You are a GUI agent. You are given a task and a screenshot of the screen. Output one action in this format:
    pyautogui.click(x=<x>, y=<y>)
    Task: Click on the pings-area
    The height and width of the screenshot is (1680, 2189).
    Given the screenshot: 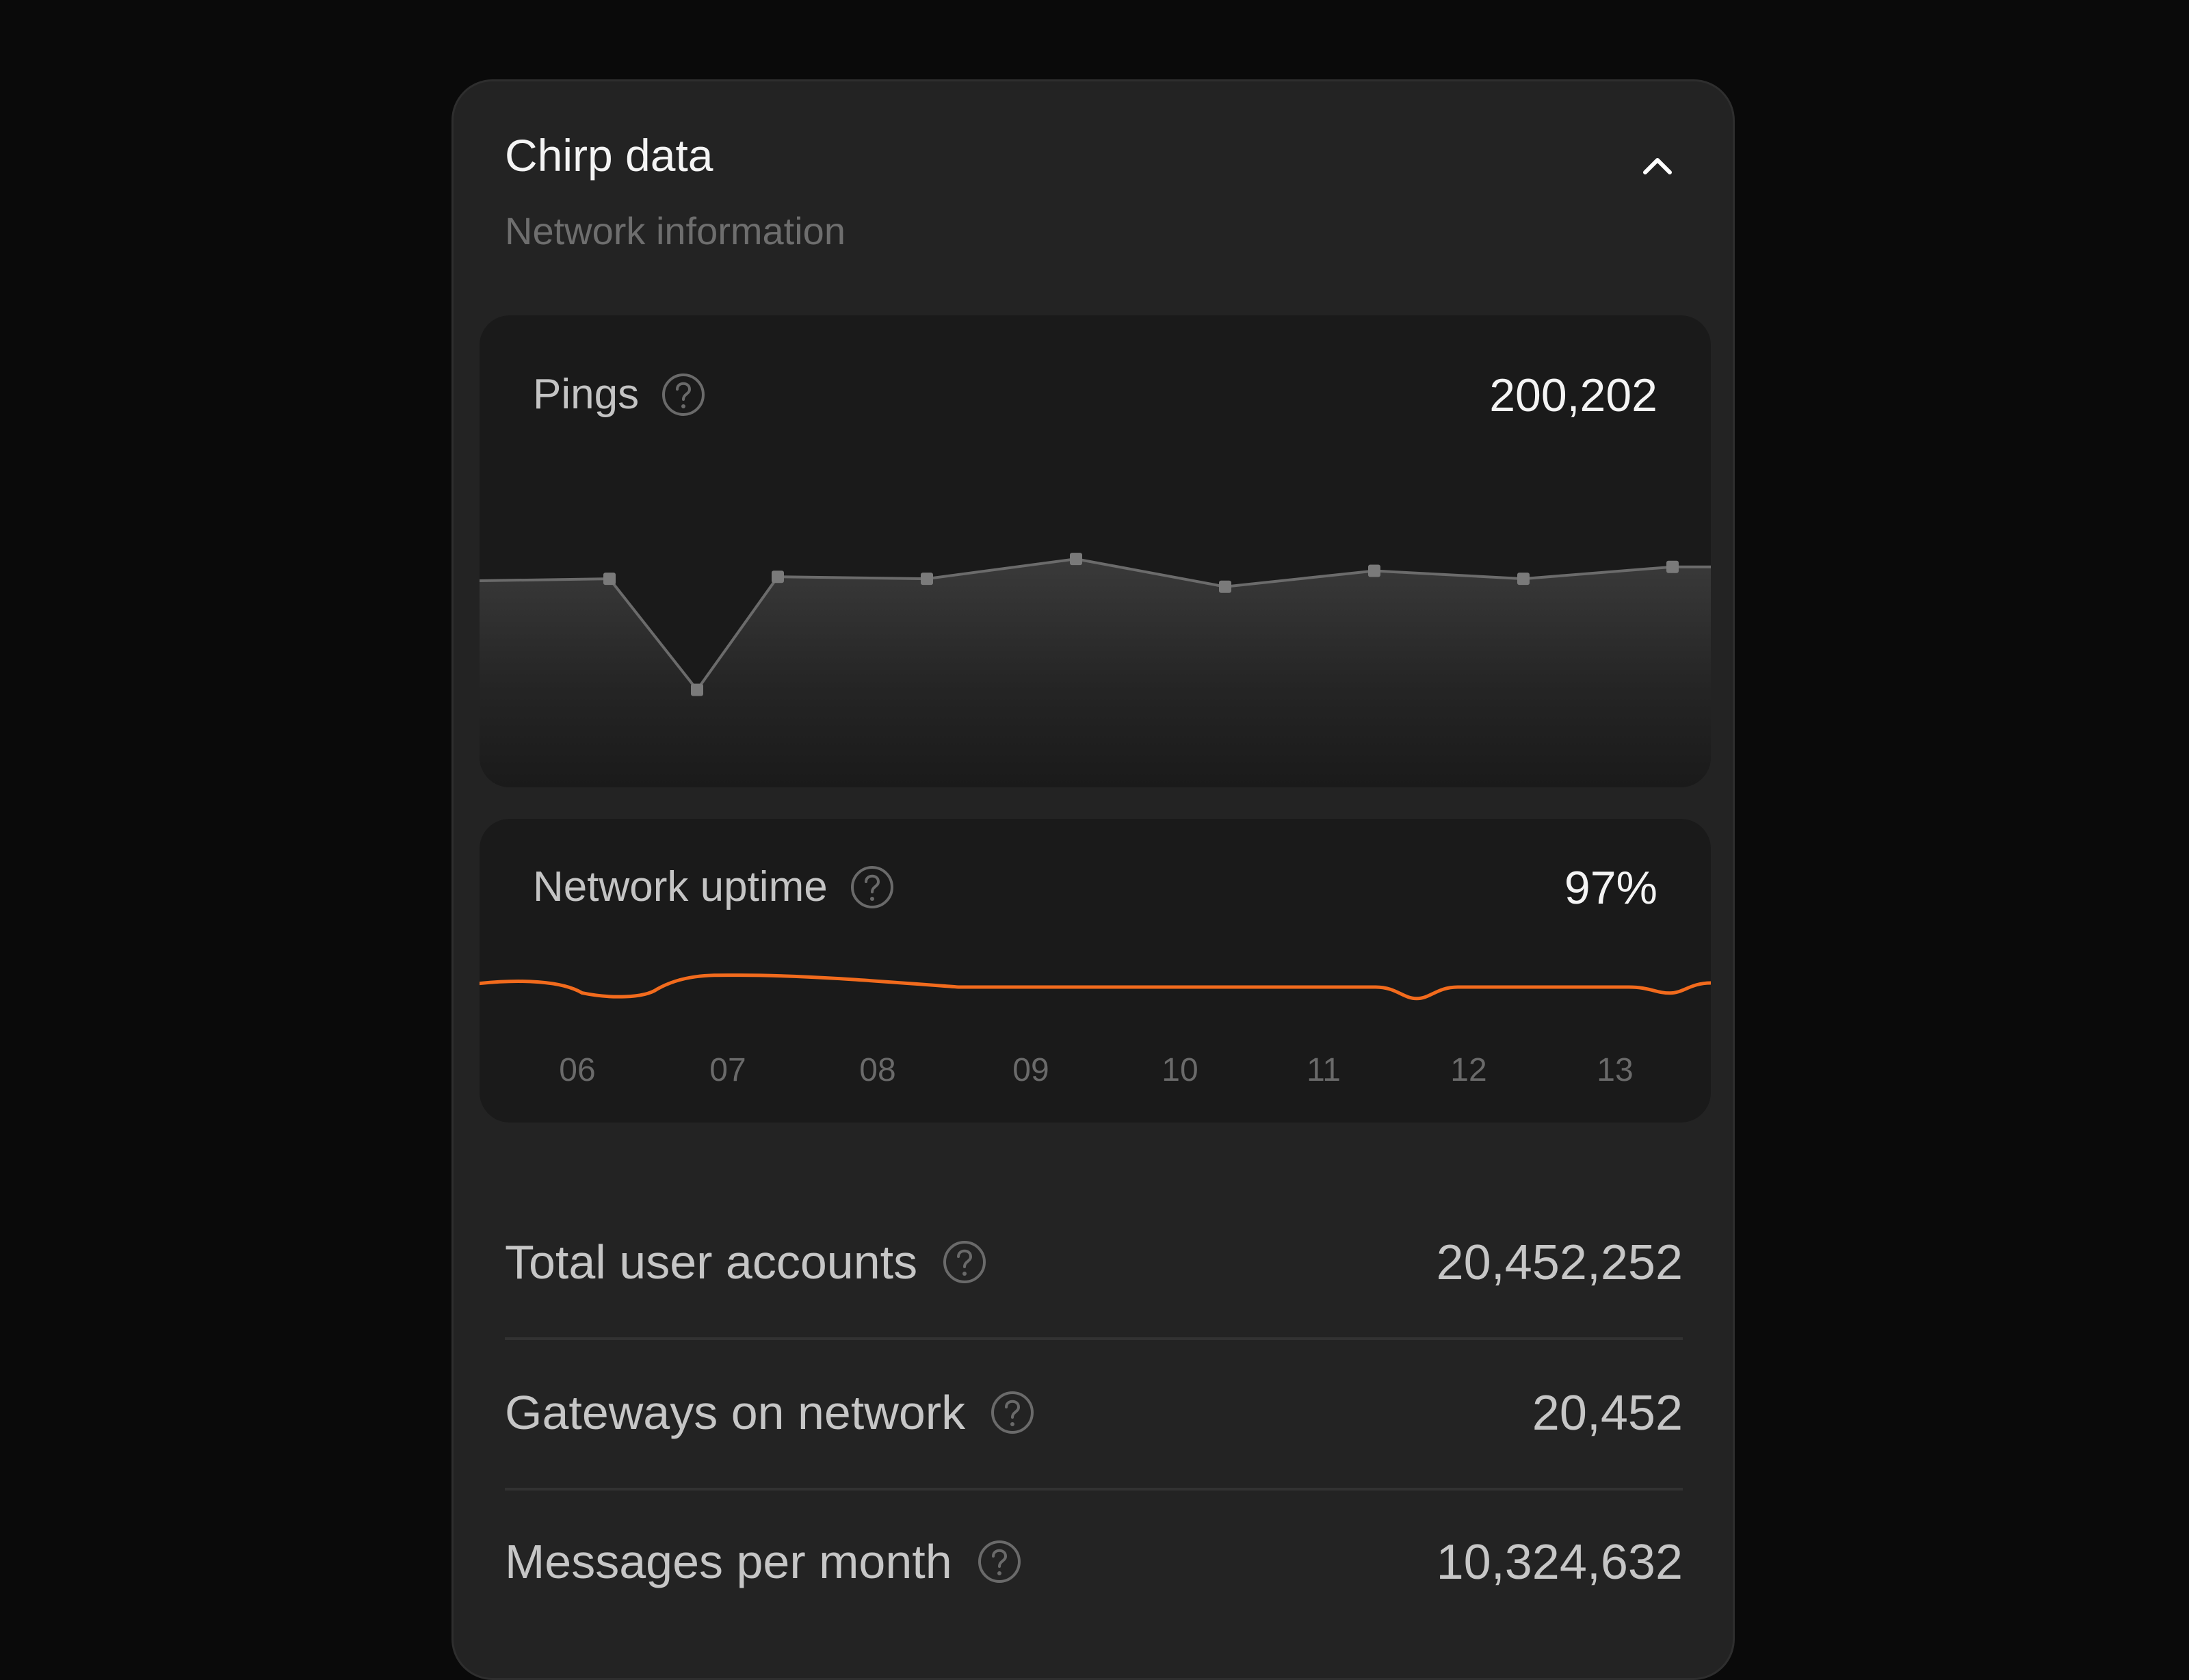 What is the action you would take?
    pyautogui.click(x=1095, y=673)
    